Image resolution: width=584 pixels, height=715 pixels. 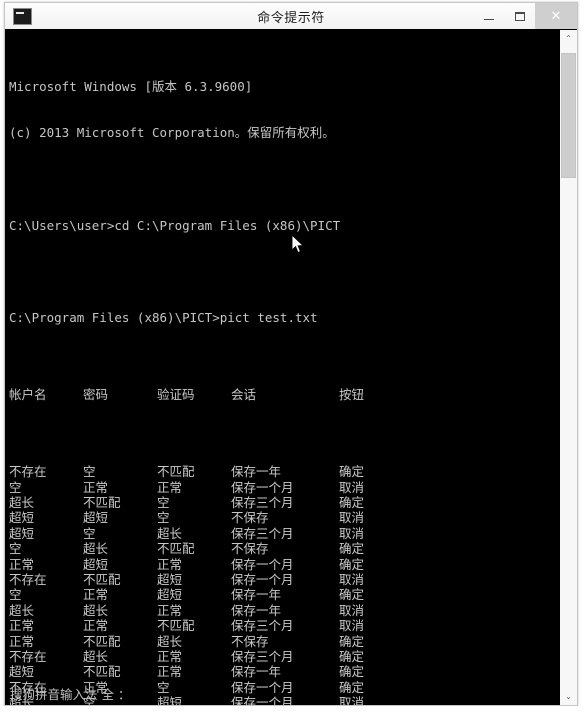 I want to click on column-header-password: 密码, so click(x=96, y=395).